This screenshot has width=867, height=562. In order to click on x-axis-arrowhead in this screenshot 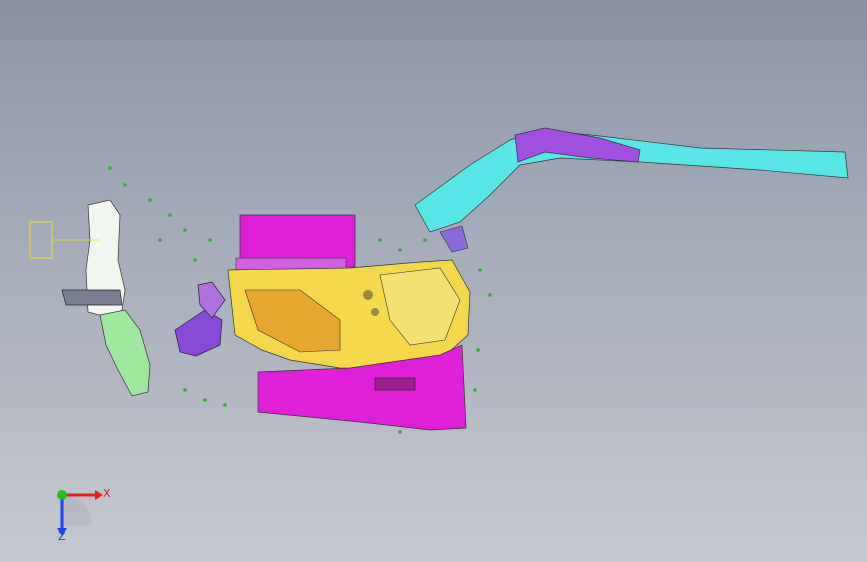, I will do `click(99, 495)`.